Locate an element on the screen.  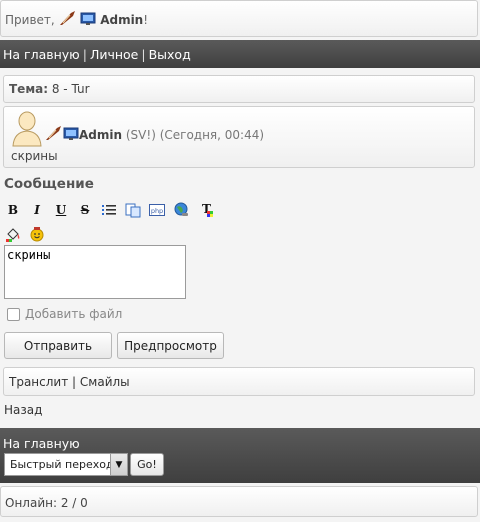
footer-home-link: На главную is located at coordinates (41, 443).